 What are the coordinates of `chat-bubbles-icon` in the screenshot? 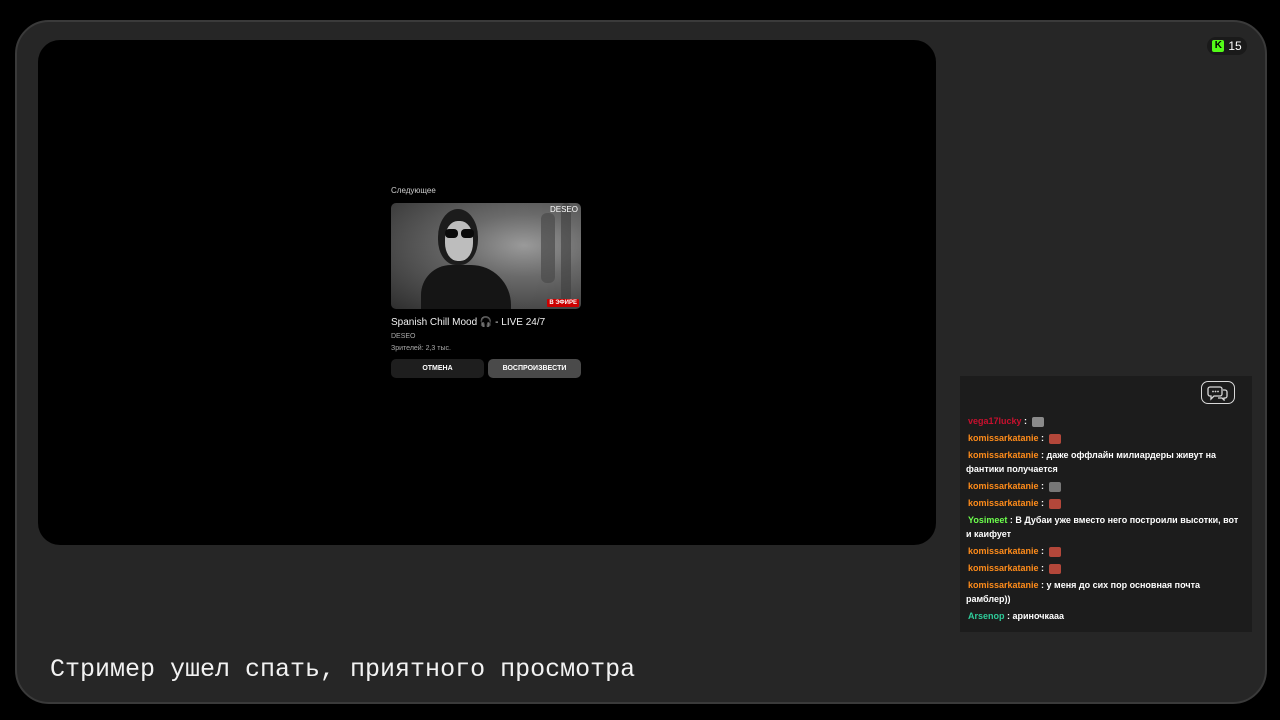 It's located at (1218, 392).